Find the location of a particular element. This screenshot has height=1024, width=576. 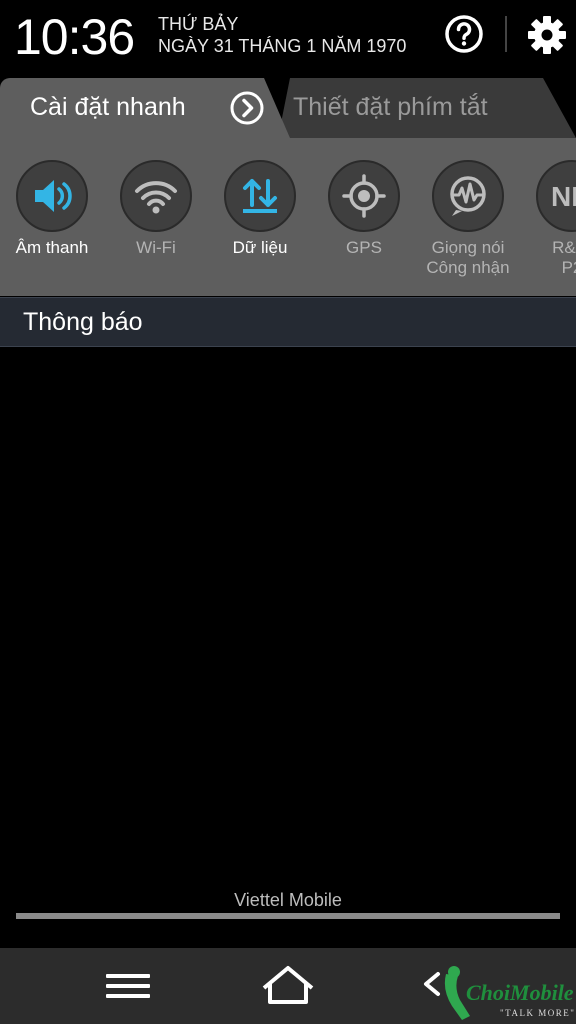

toggle-wifi-button is located at coordinates (156, 196).